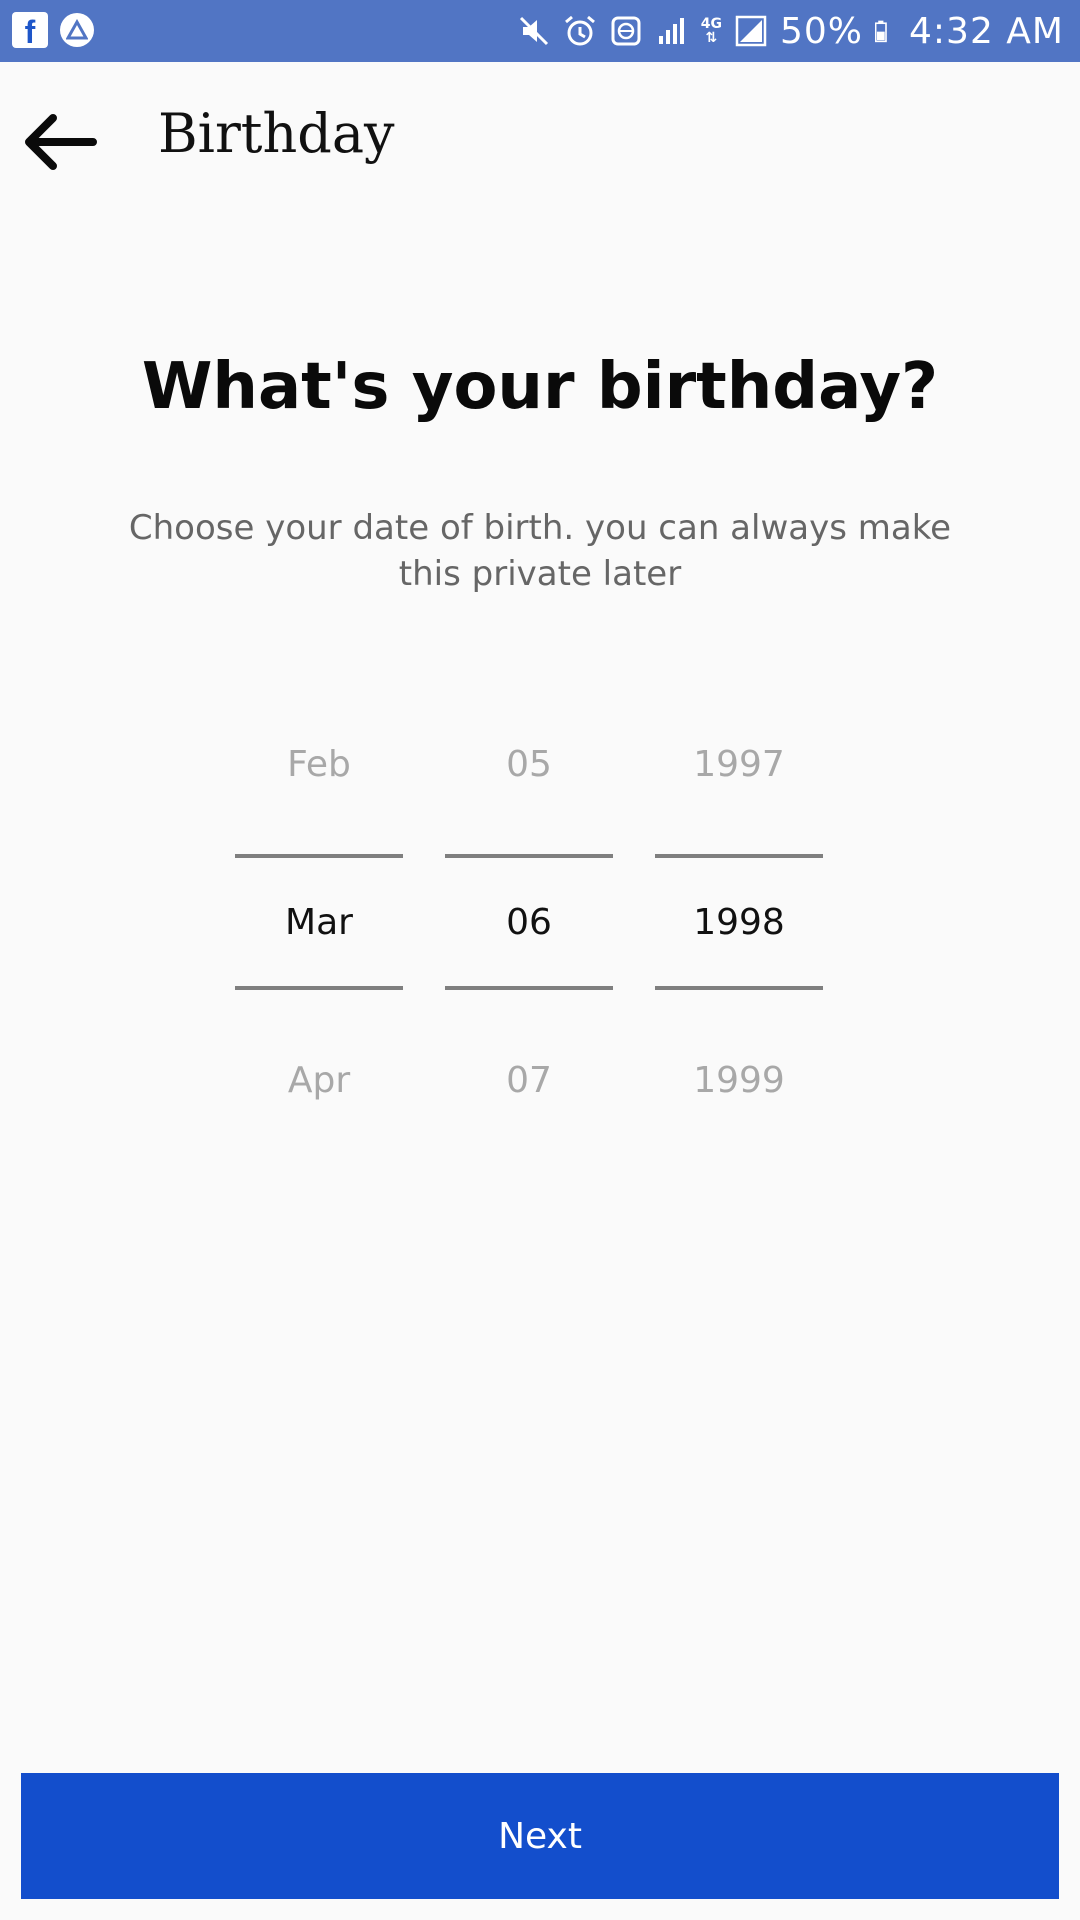 The height and width of the screenshot is (1920, 1080). What do you see at coordinates (529, 1080) in the screenshot?
I see `day-next-option: 07` at bounding box center [529, 1080].